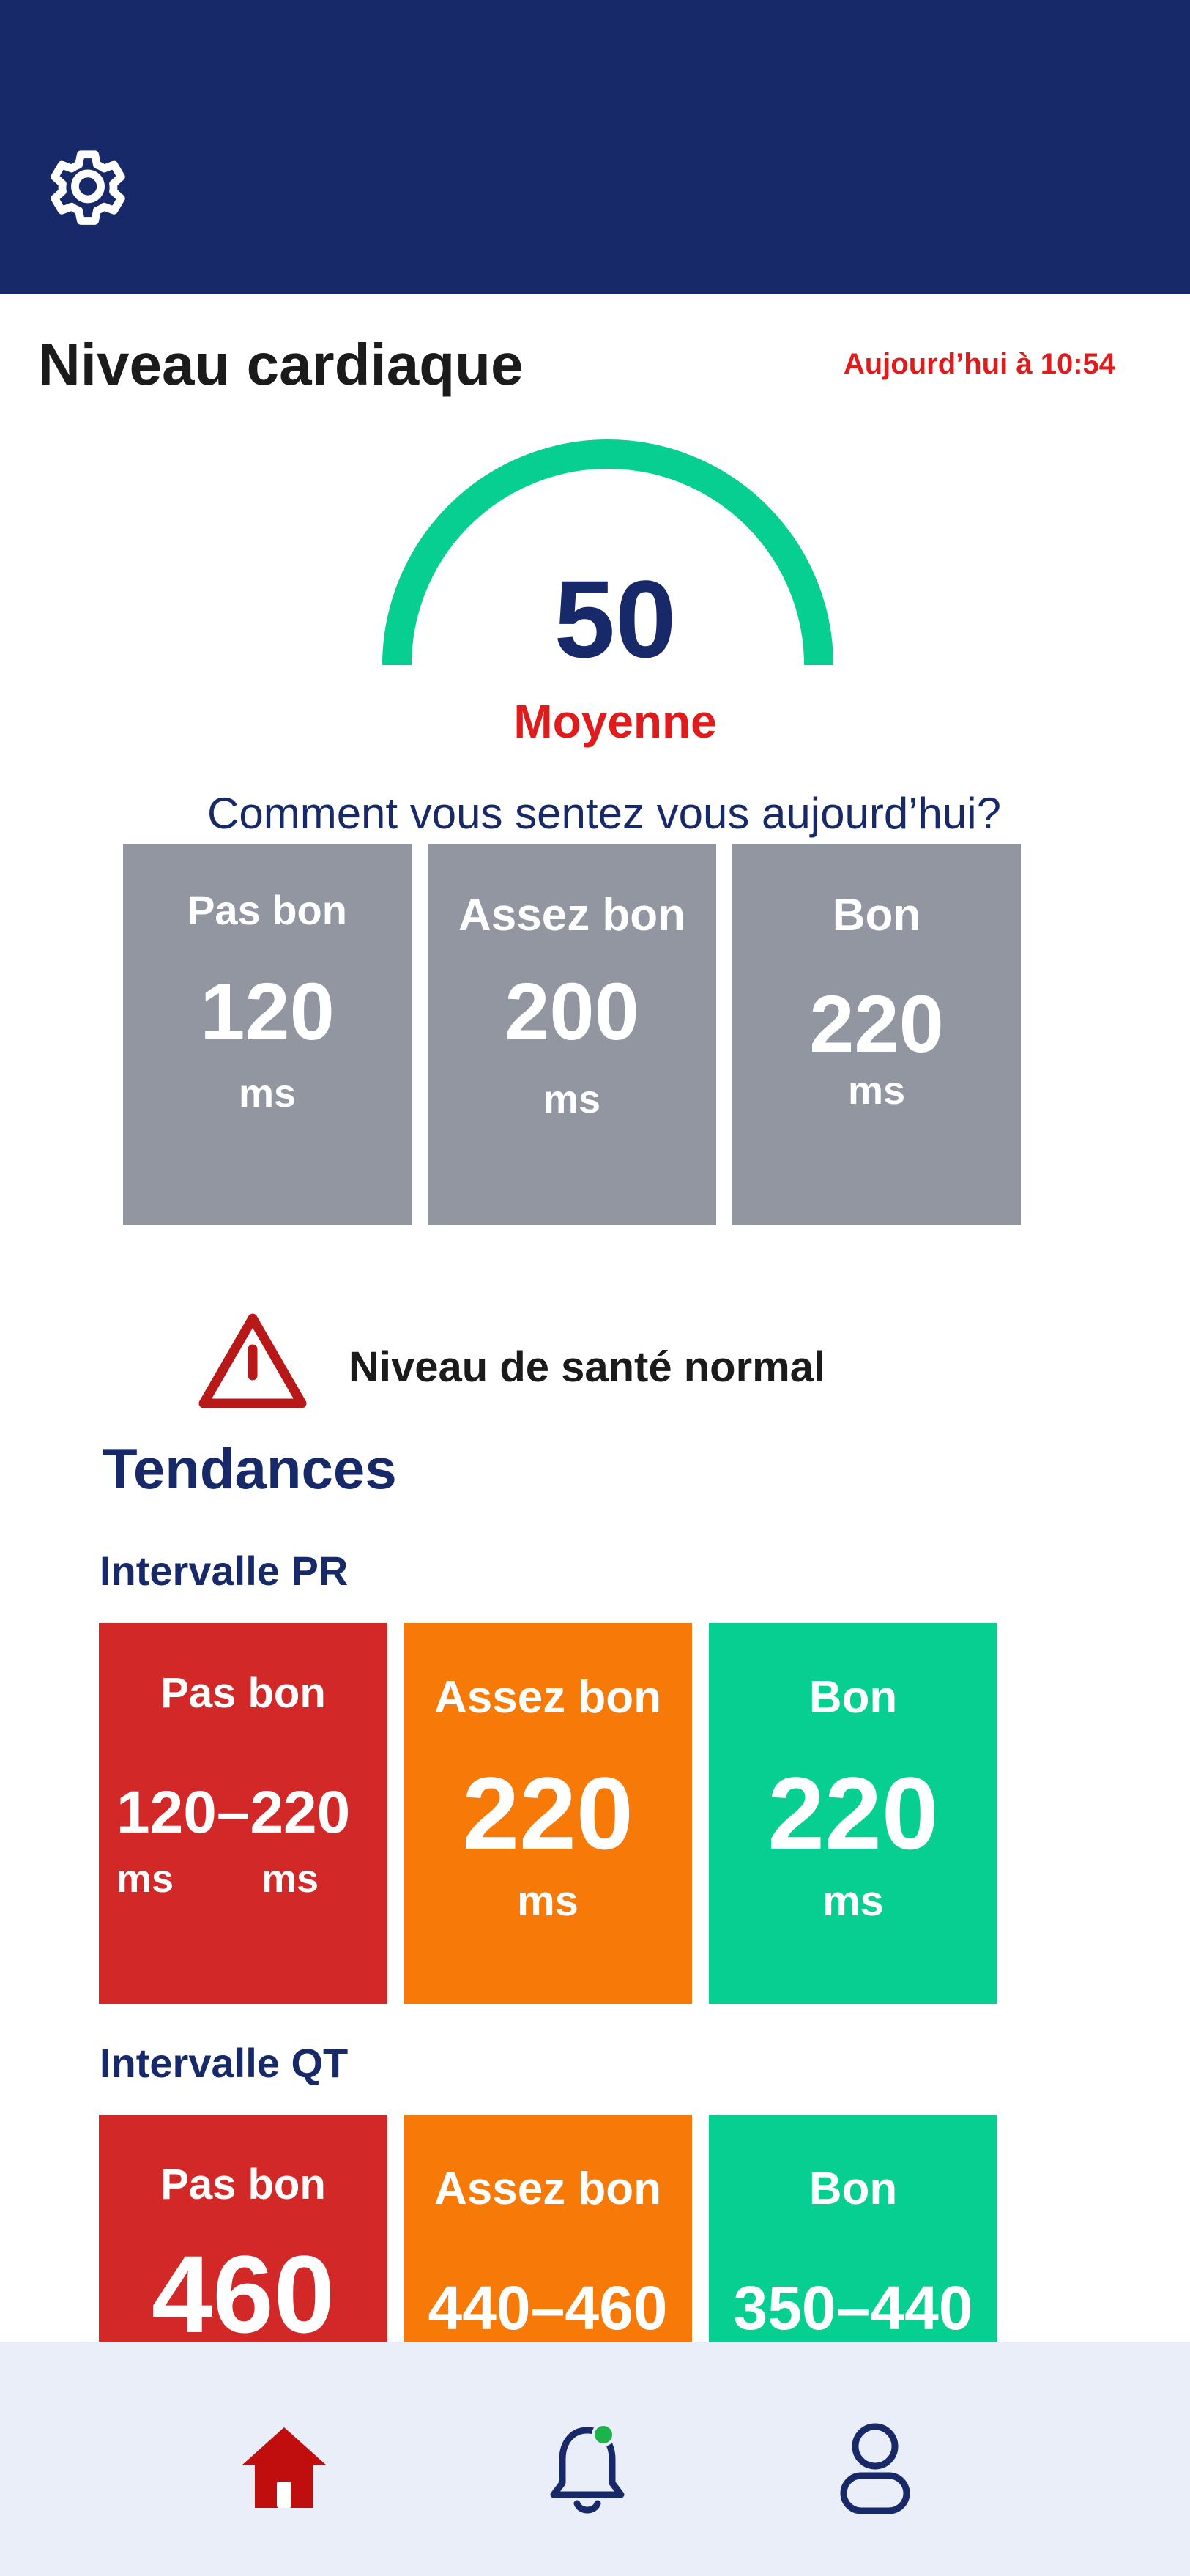  I want to click on feeling-option-assez-bon: Assez bon 200 ms, so click(572, 1034).